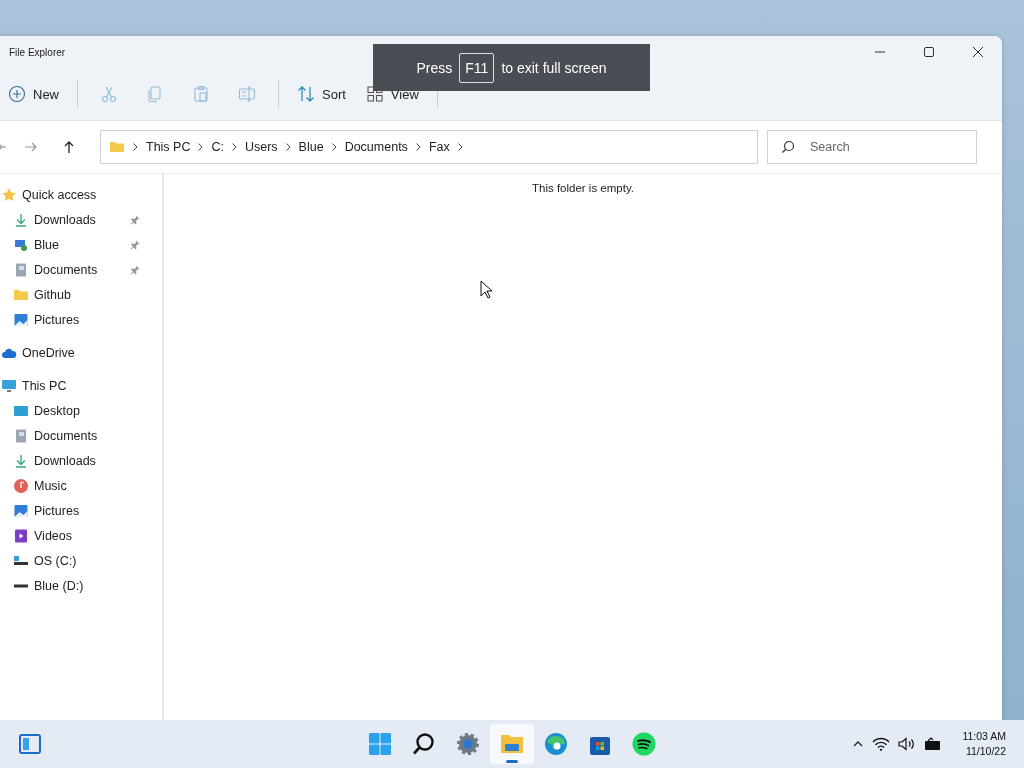  What do you see at coordinates (644, 744) in the screenshot?
I see `music-app-icon` at bounding box center [644, 744].